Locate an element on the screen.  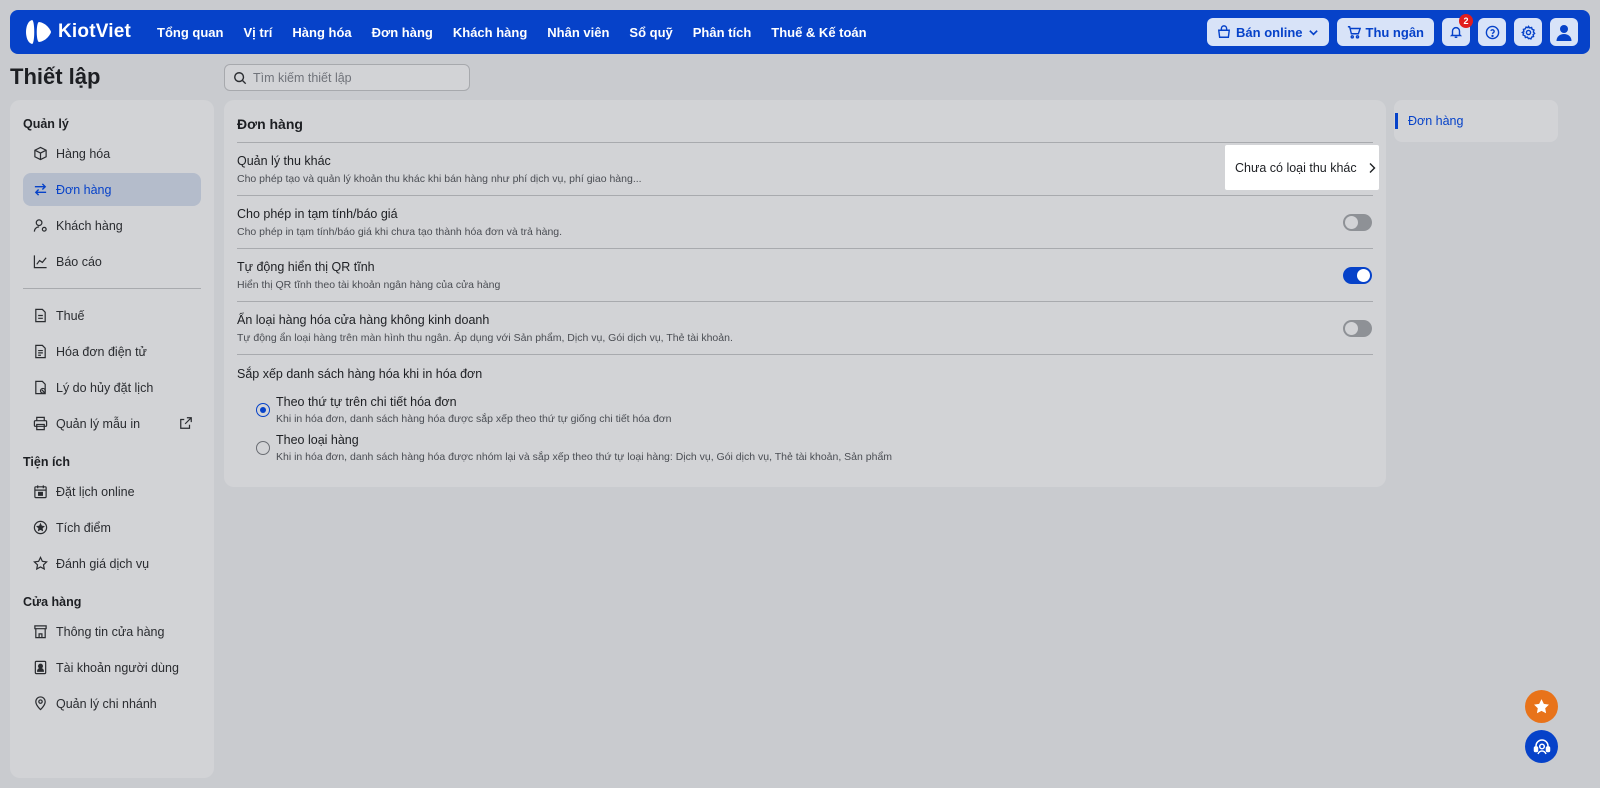
section-anchor-nav: Đơn hàng is located at coordinates (1476, 121).